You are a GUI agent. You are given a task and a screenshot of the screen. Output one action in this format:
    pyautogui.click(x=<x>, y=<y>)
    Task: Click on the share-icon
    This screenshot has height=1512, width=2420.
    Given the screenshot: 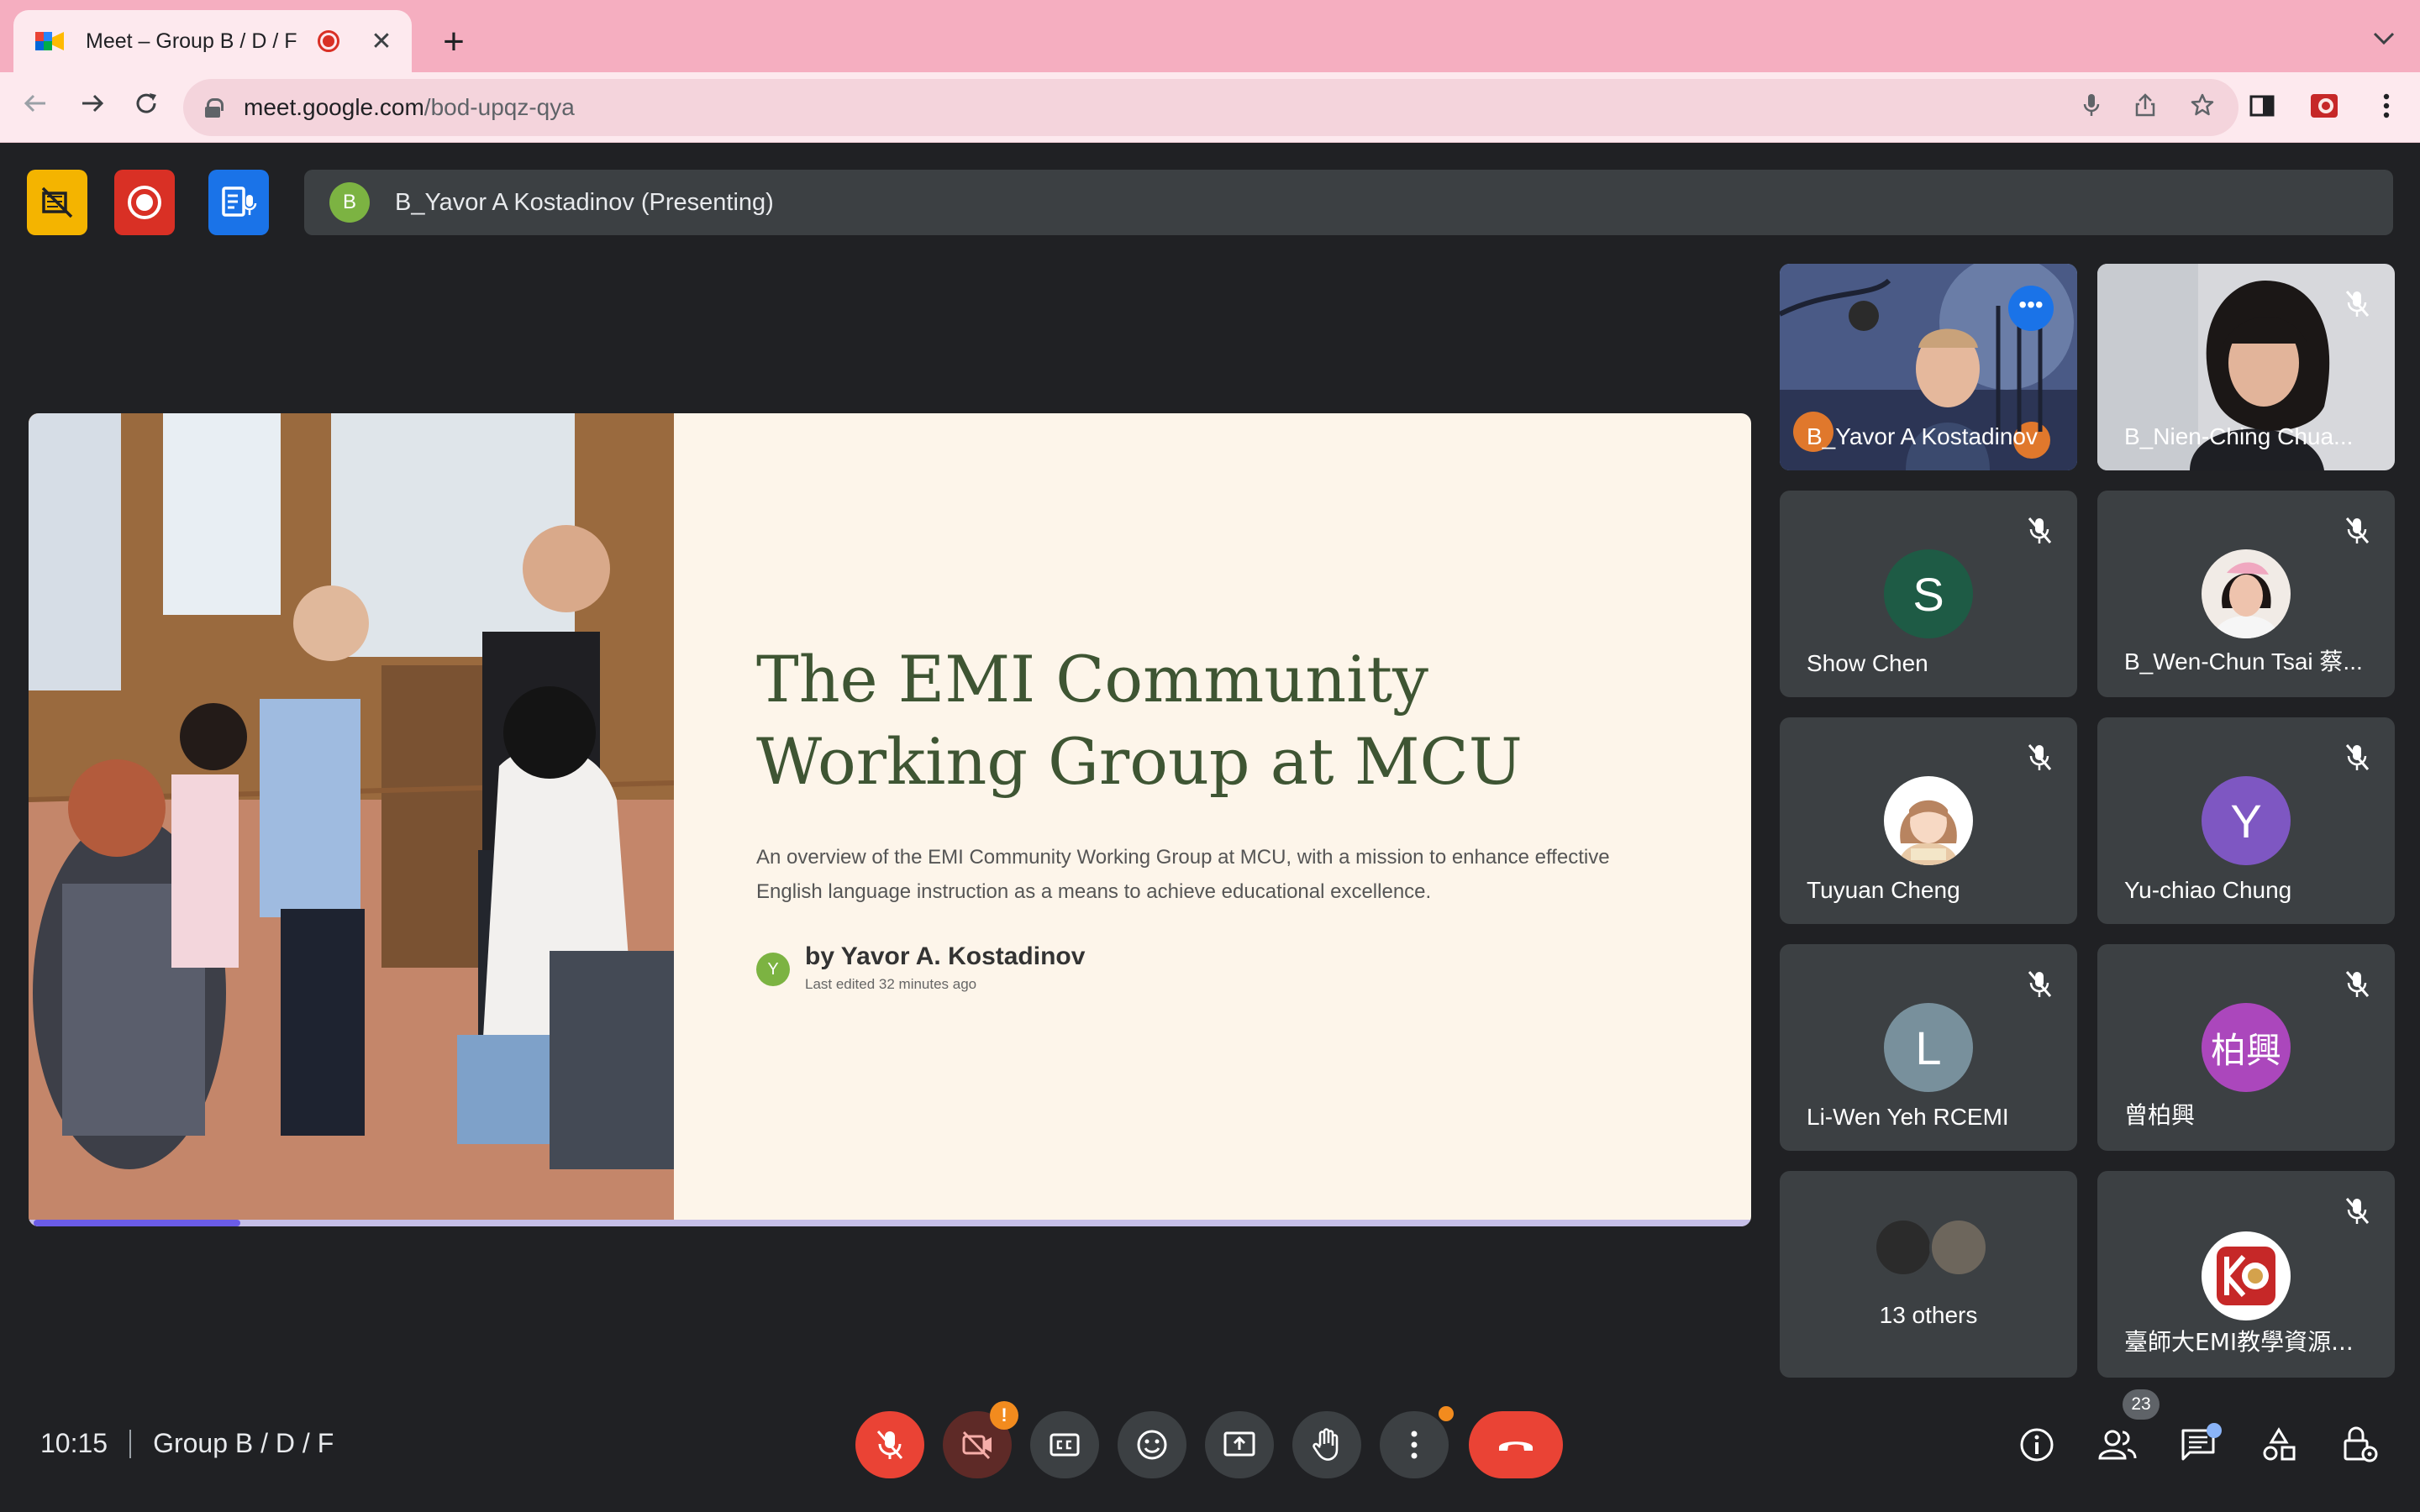 What is the action you would take?
    pyautogui.click(x=2145, y=107)
    